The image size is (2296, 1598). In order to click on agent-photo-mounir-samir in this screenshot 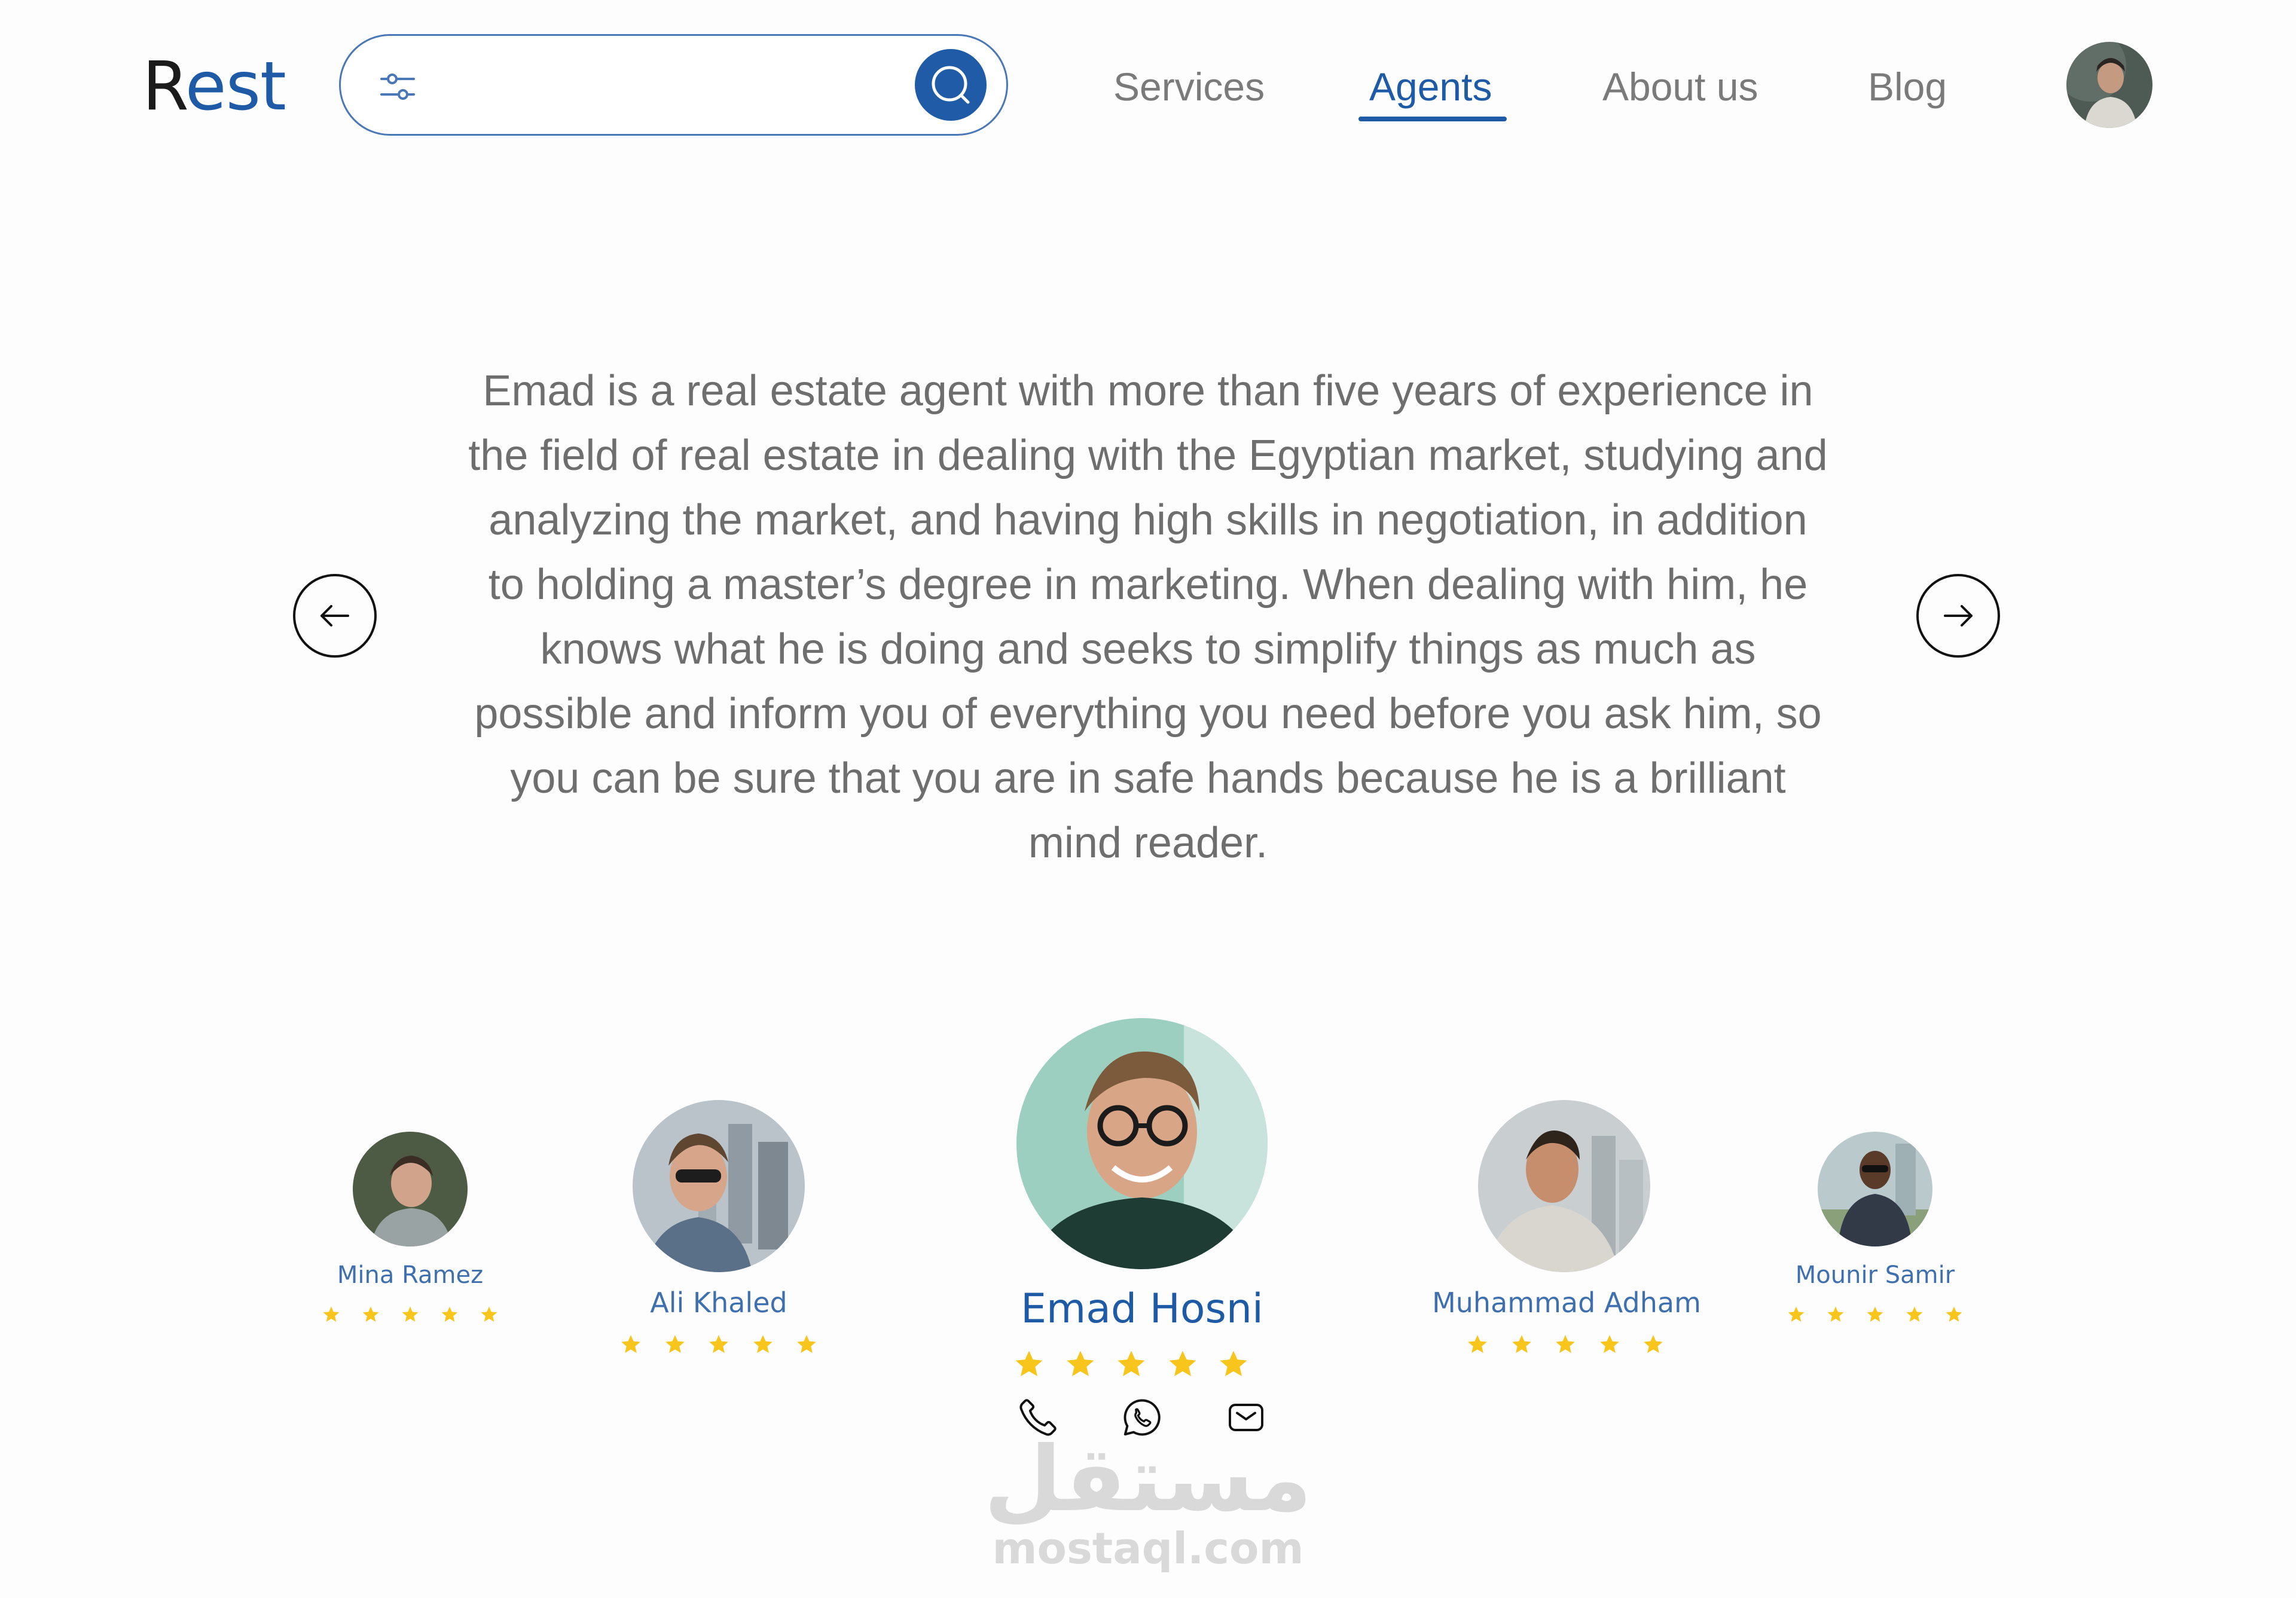, I will do `click(1875, 1189)`.